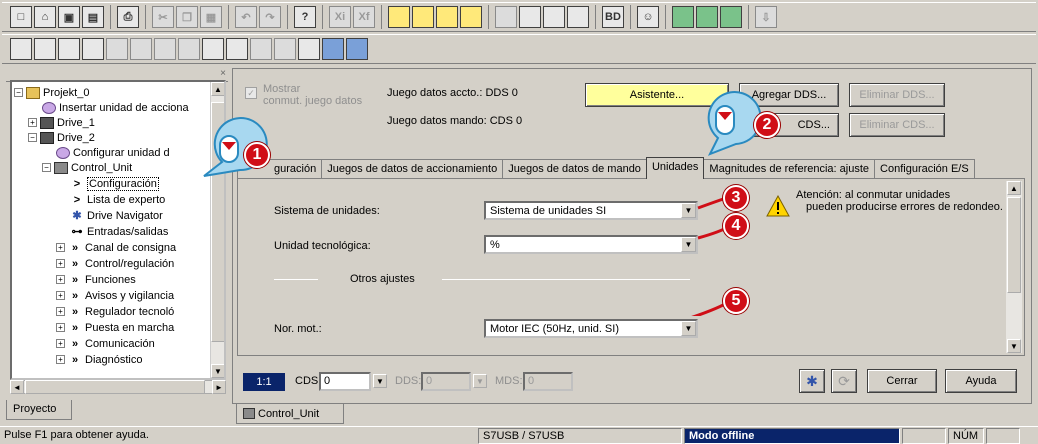  I want to click on tree-item-setpoint-channel: + » Canal de consigna, so click(116, 247).